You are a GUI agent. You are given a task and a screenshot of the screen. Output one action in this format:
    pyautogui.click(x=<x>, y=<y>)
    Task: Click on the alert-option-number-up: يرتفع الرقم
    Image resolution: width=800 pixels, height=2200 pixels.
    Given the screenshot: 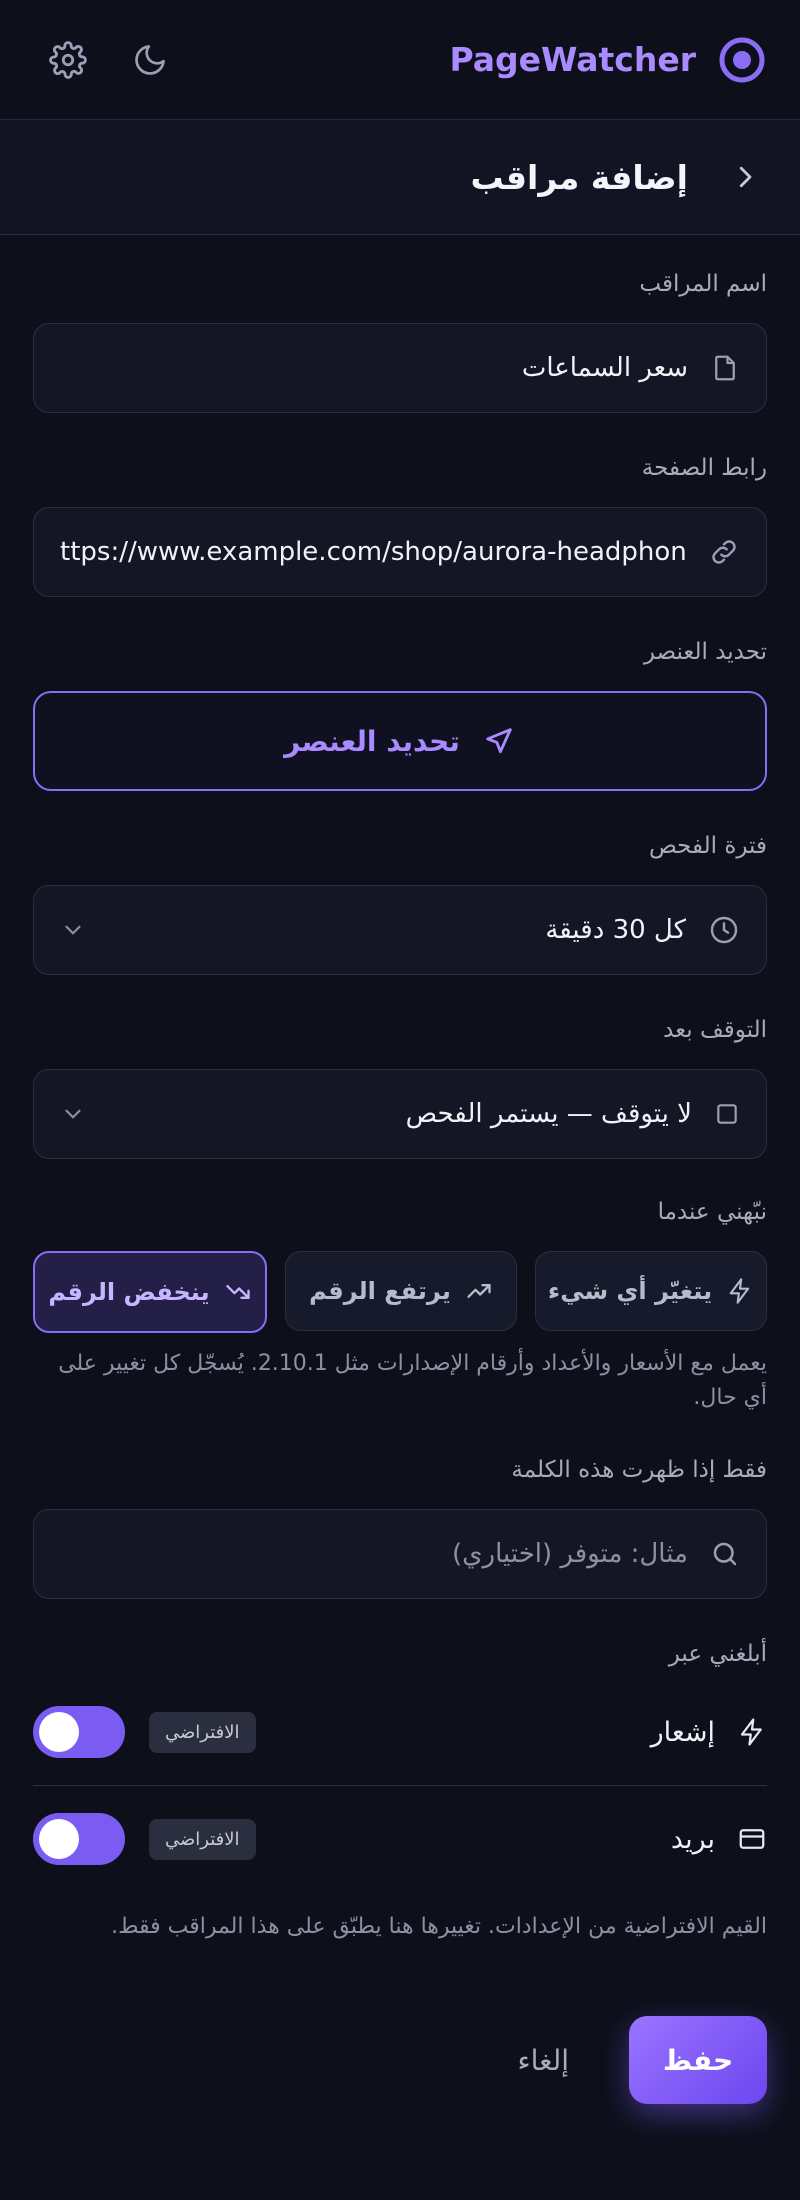 What is the action you would take?
    pyautogui.click(x=401, y=1291)
    